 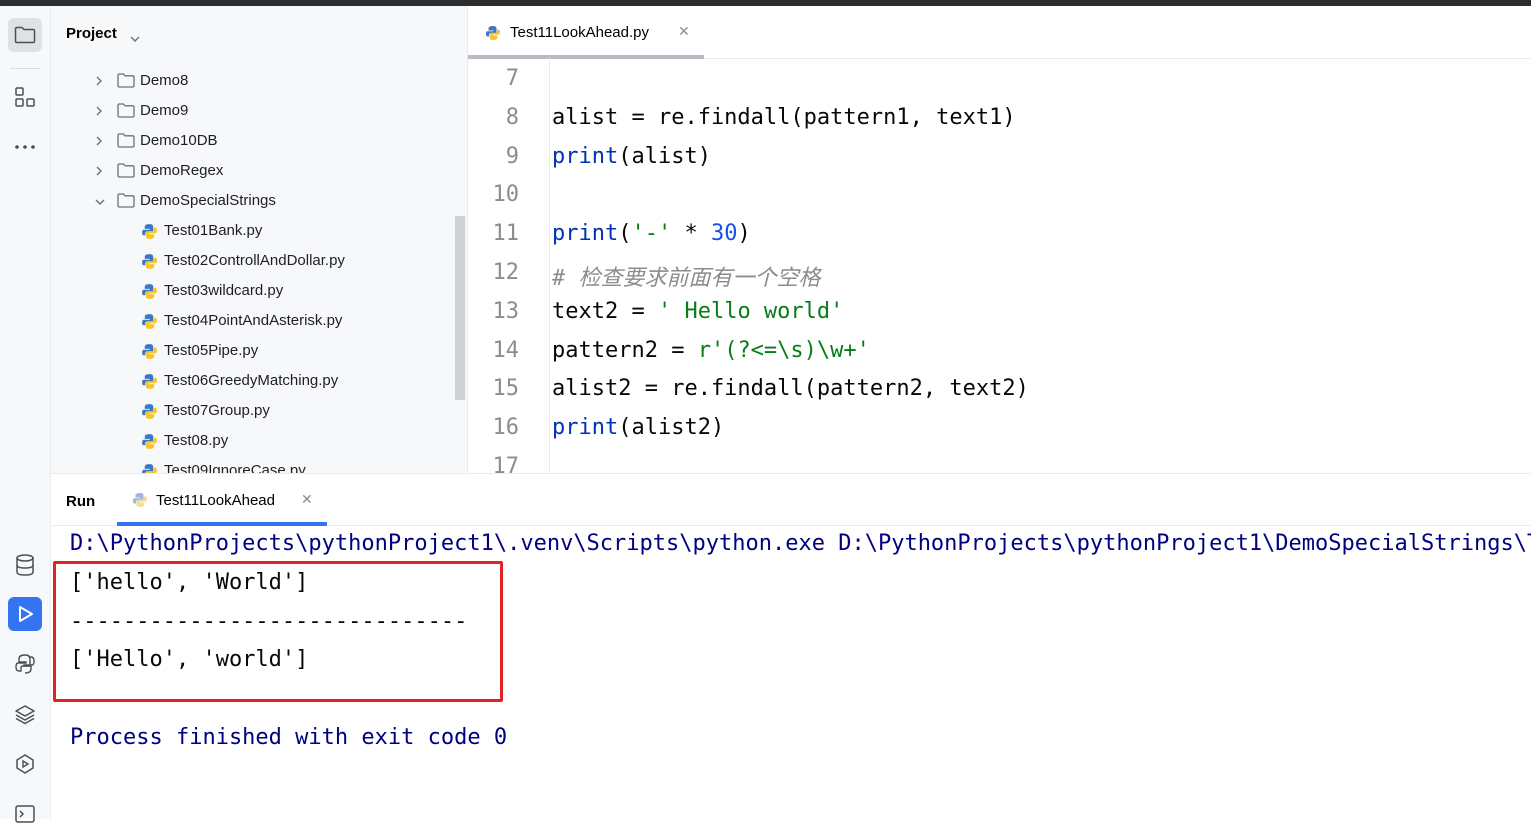 I want to click on line-number: 11, so click(x=506, y=234).